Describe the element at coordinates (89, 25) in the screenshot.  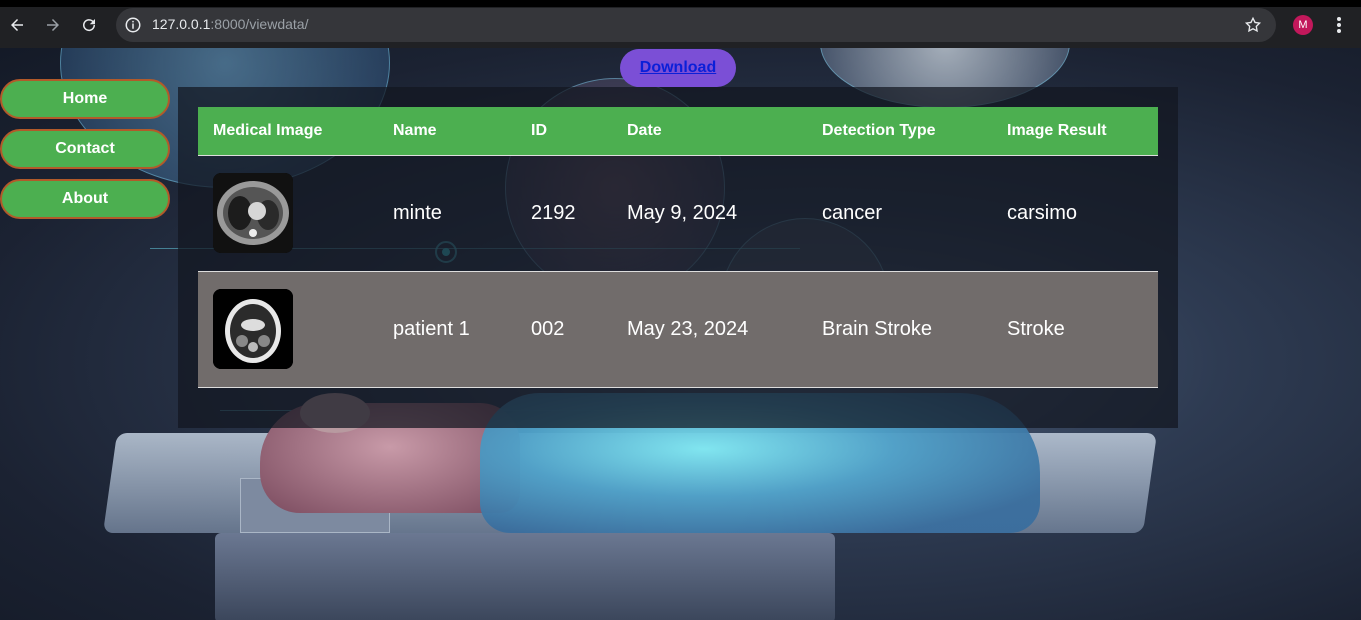
I see `reload-icon` at that location.